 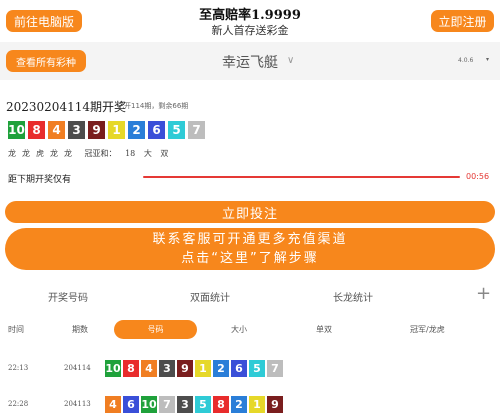 What do you see at coordinates (147, 153) in the screenshot?
I see `sum-size: 大` at bounding box center [147, 153].